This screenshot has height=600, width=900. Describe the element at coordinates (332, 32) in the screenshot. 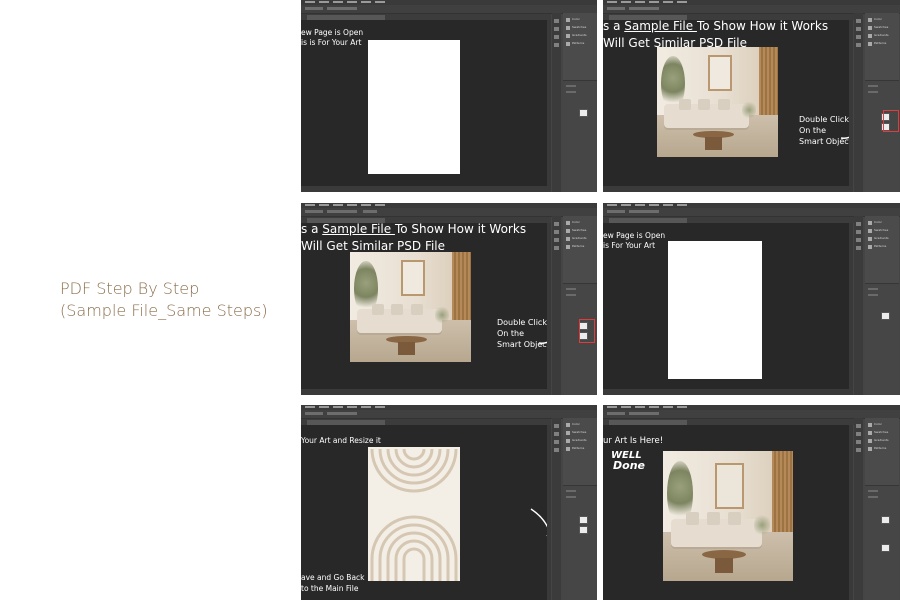

I see `step-1-caption-1: ew Page is Open` at that location.